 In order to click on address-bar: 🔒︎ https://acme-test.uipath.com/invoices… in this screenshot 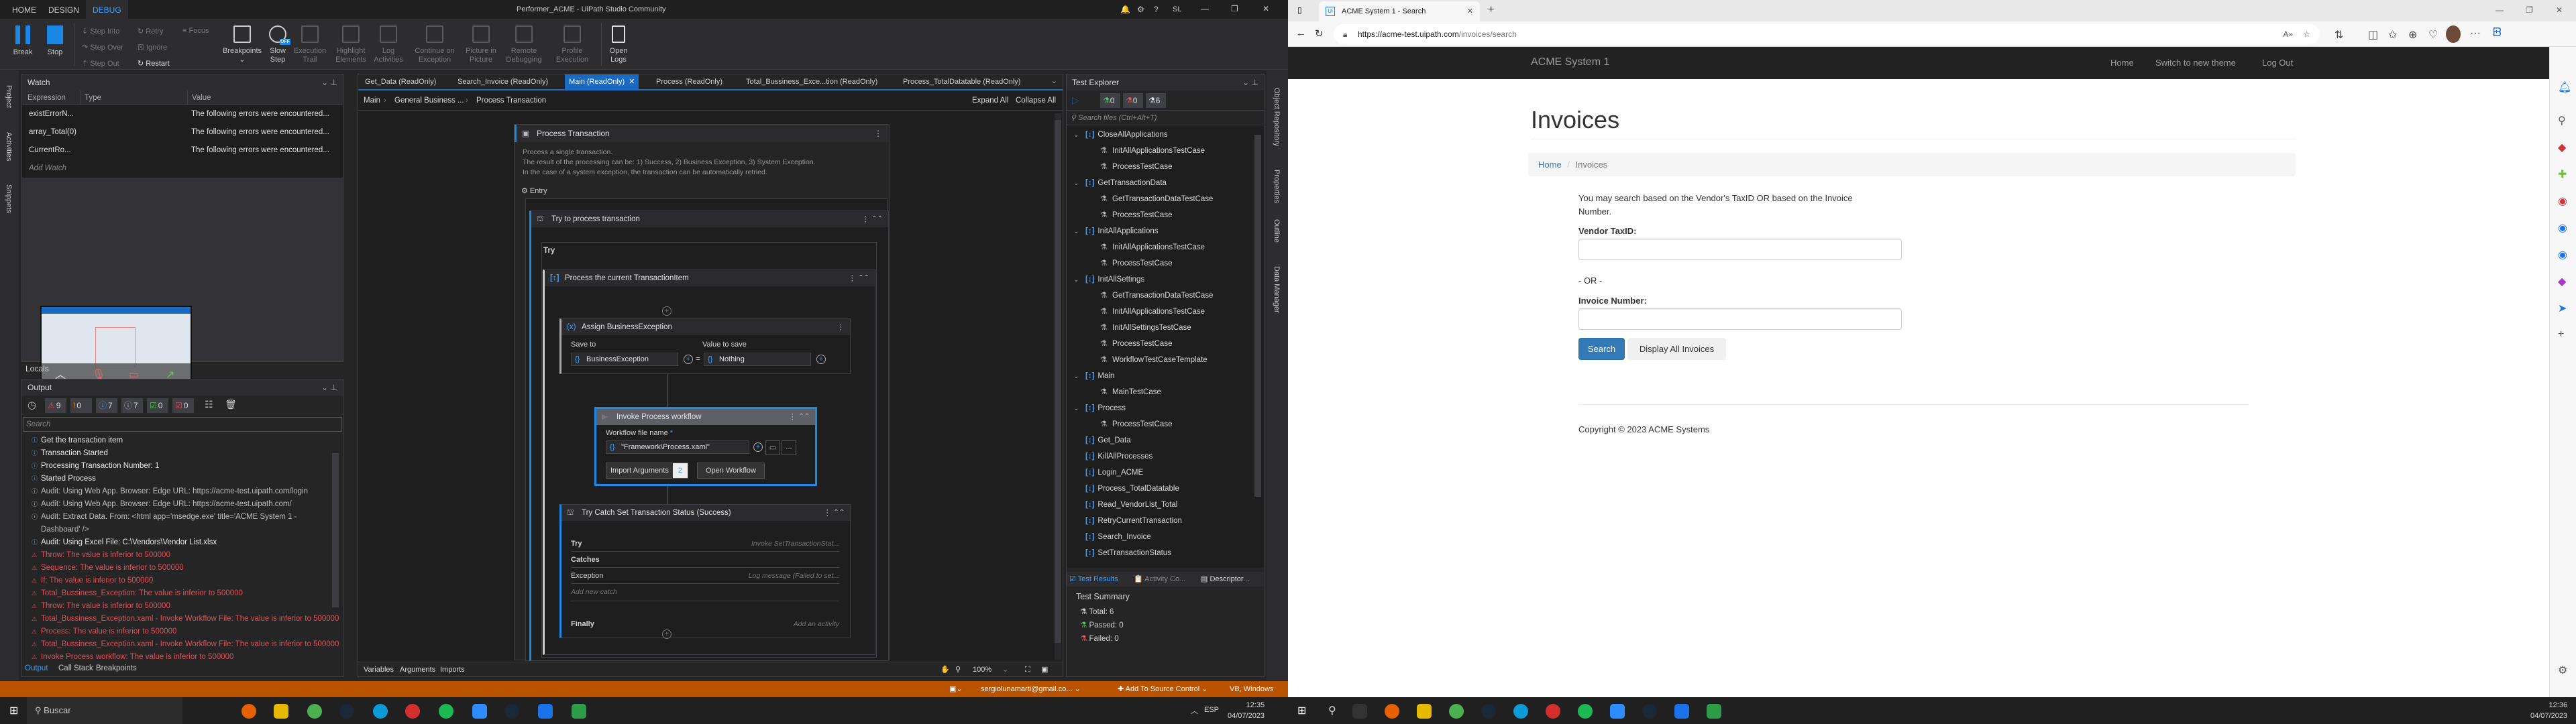, I will do `click(1827, 34)`.